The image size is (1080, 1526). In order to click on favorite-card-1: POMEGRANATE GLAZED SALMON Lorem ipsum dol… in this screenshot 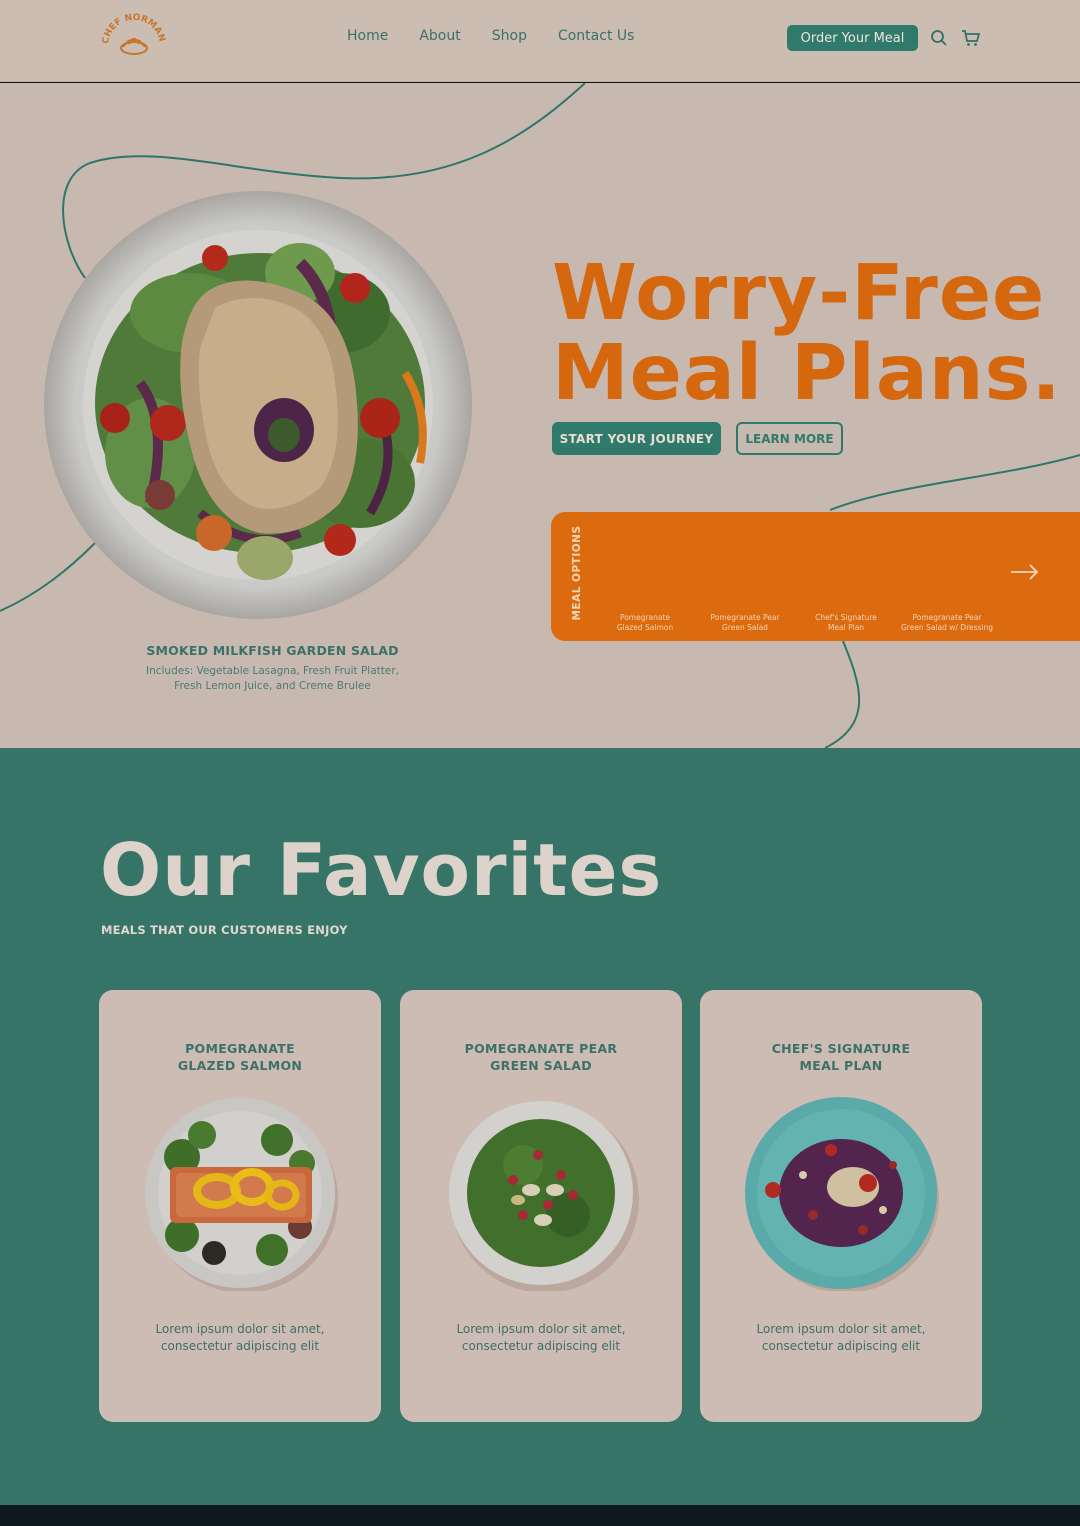, I will do `click(240, 1206)`.